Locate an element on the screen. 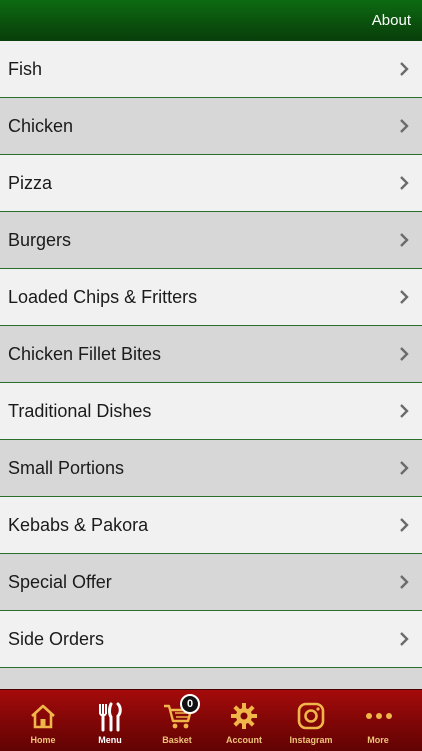 Image resolution: width=422 pixels, height=751 pixels. menu-item-label: Side Orders is located at coordinates (56, 639).